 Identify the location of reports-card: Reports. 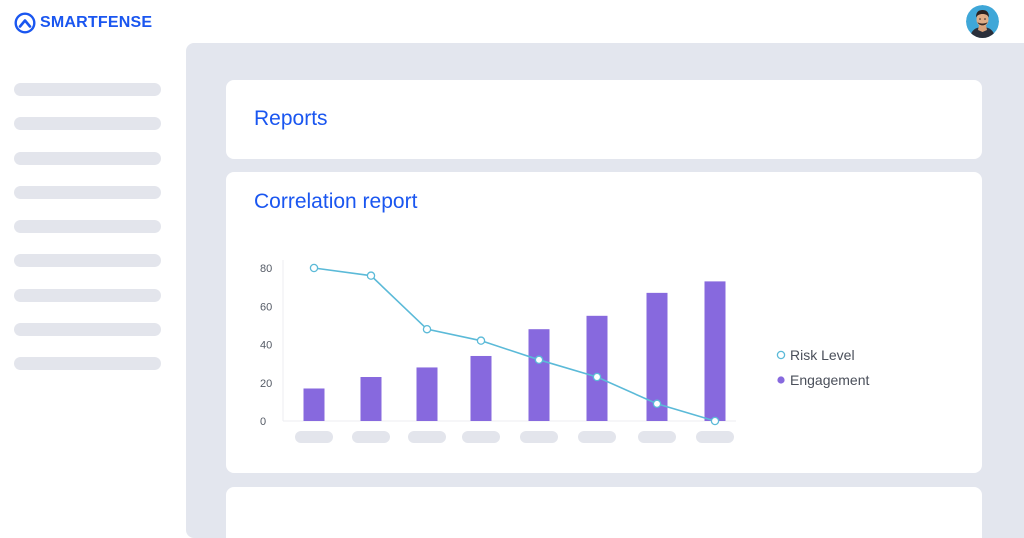
(604, 119).